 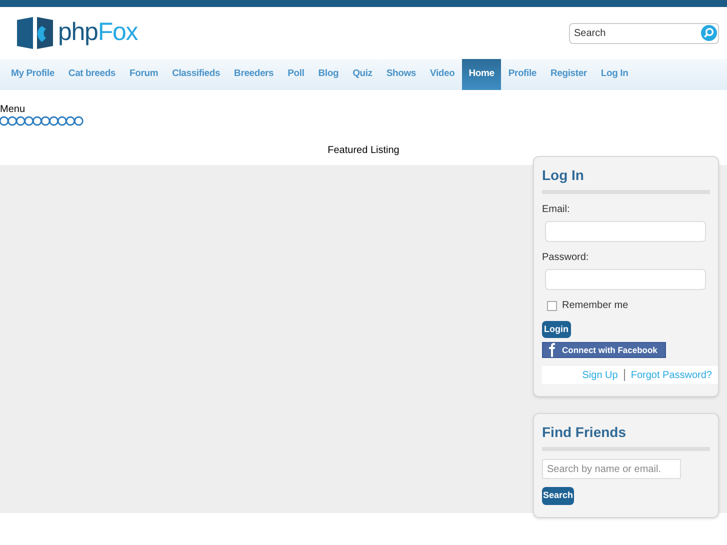 What do you see at coordinates (196, 74) in the screenshot?
I see `nav-tab: Classifieds` at bounding box center [196, 74].